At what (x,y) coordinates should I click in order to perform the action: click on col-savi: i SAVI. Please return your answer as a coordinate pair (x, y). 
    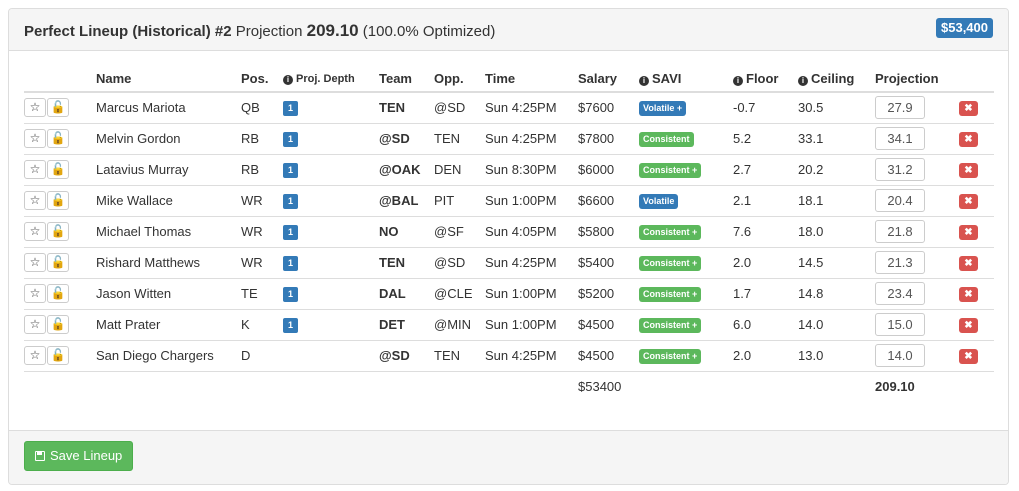
    Looking at the image, I should click on (686, 79).